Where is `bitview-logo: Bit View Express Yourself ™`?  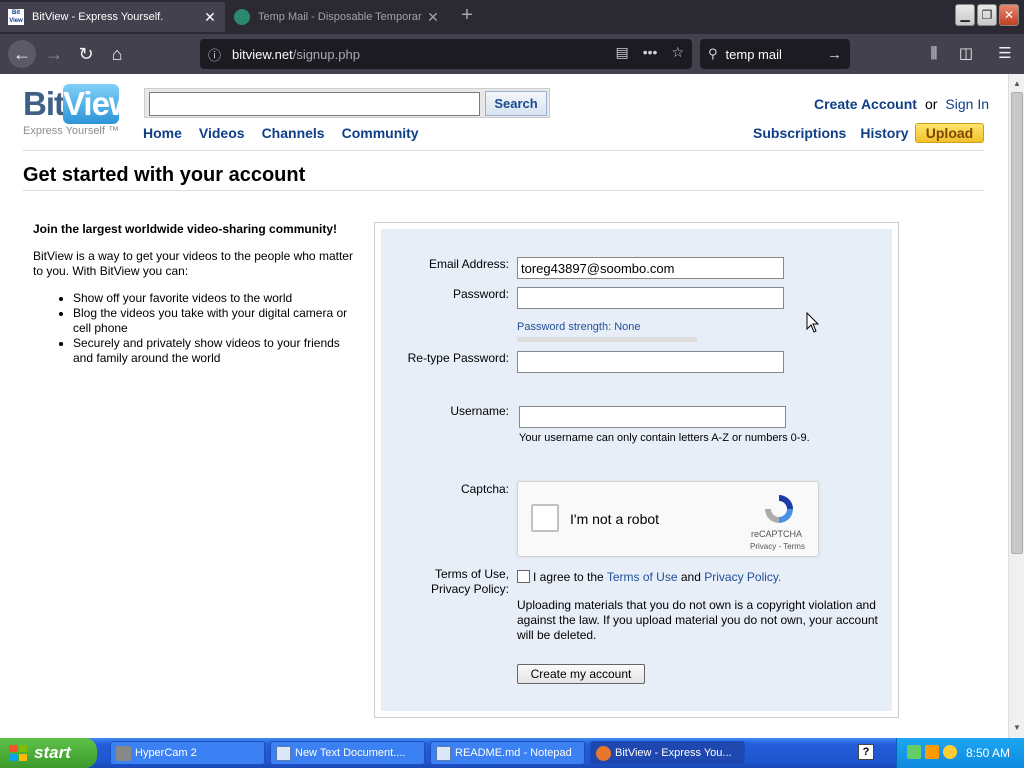
bitview-logo: Bit View Express Yourself ™ is located at coordinates (79, 112).